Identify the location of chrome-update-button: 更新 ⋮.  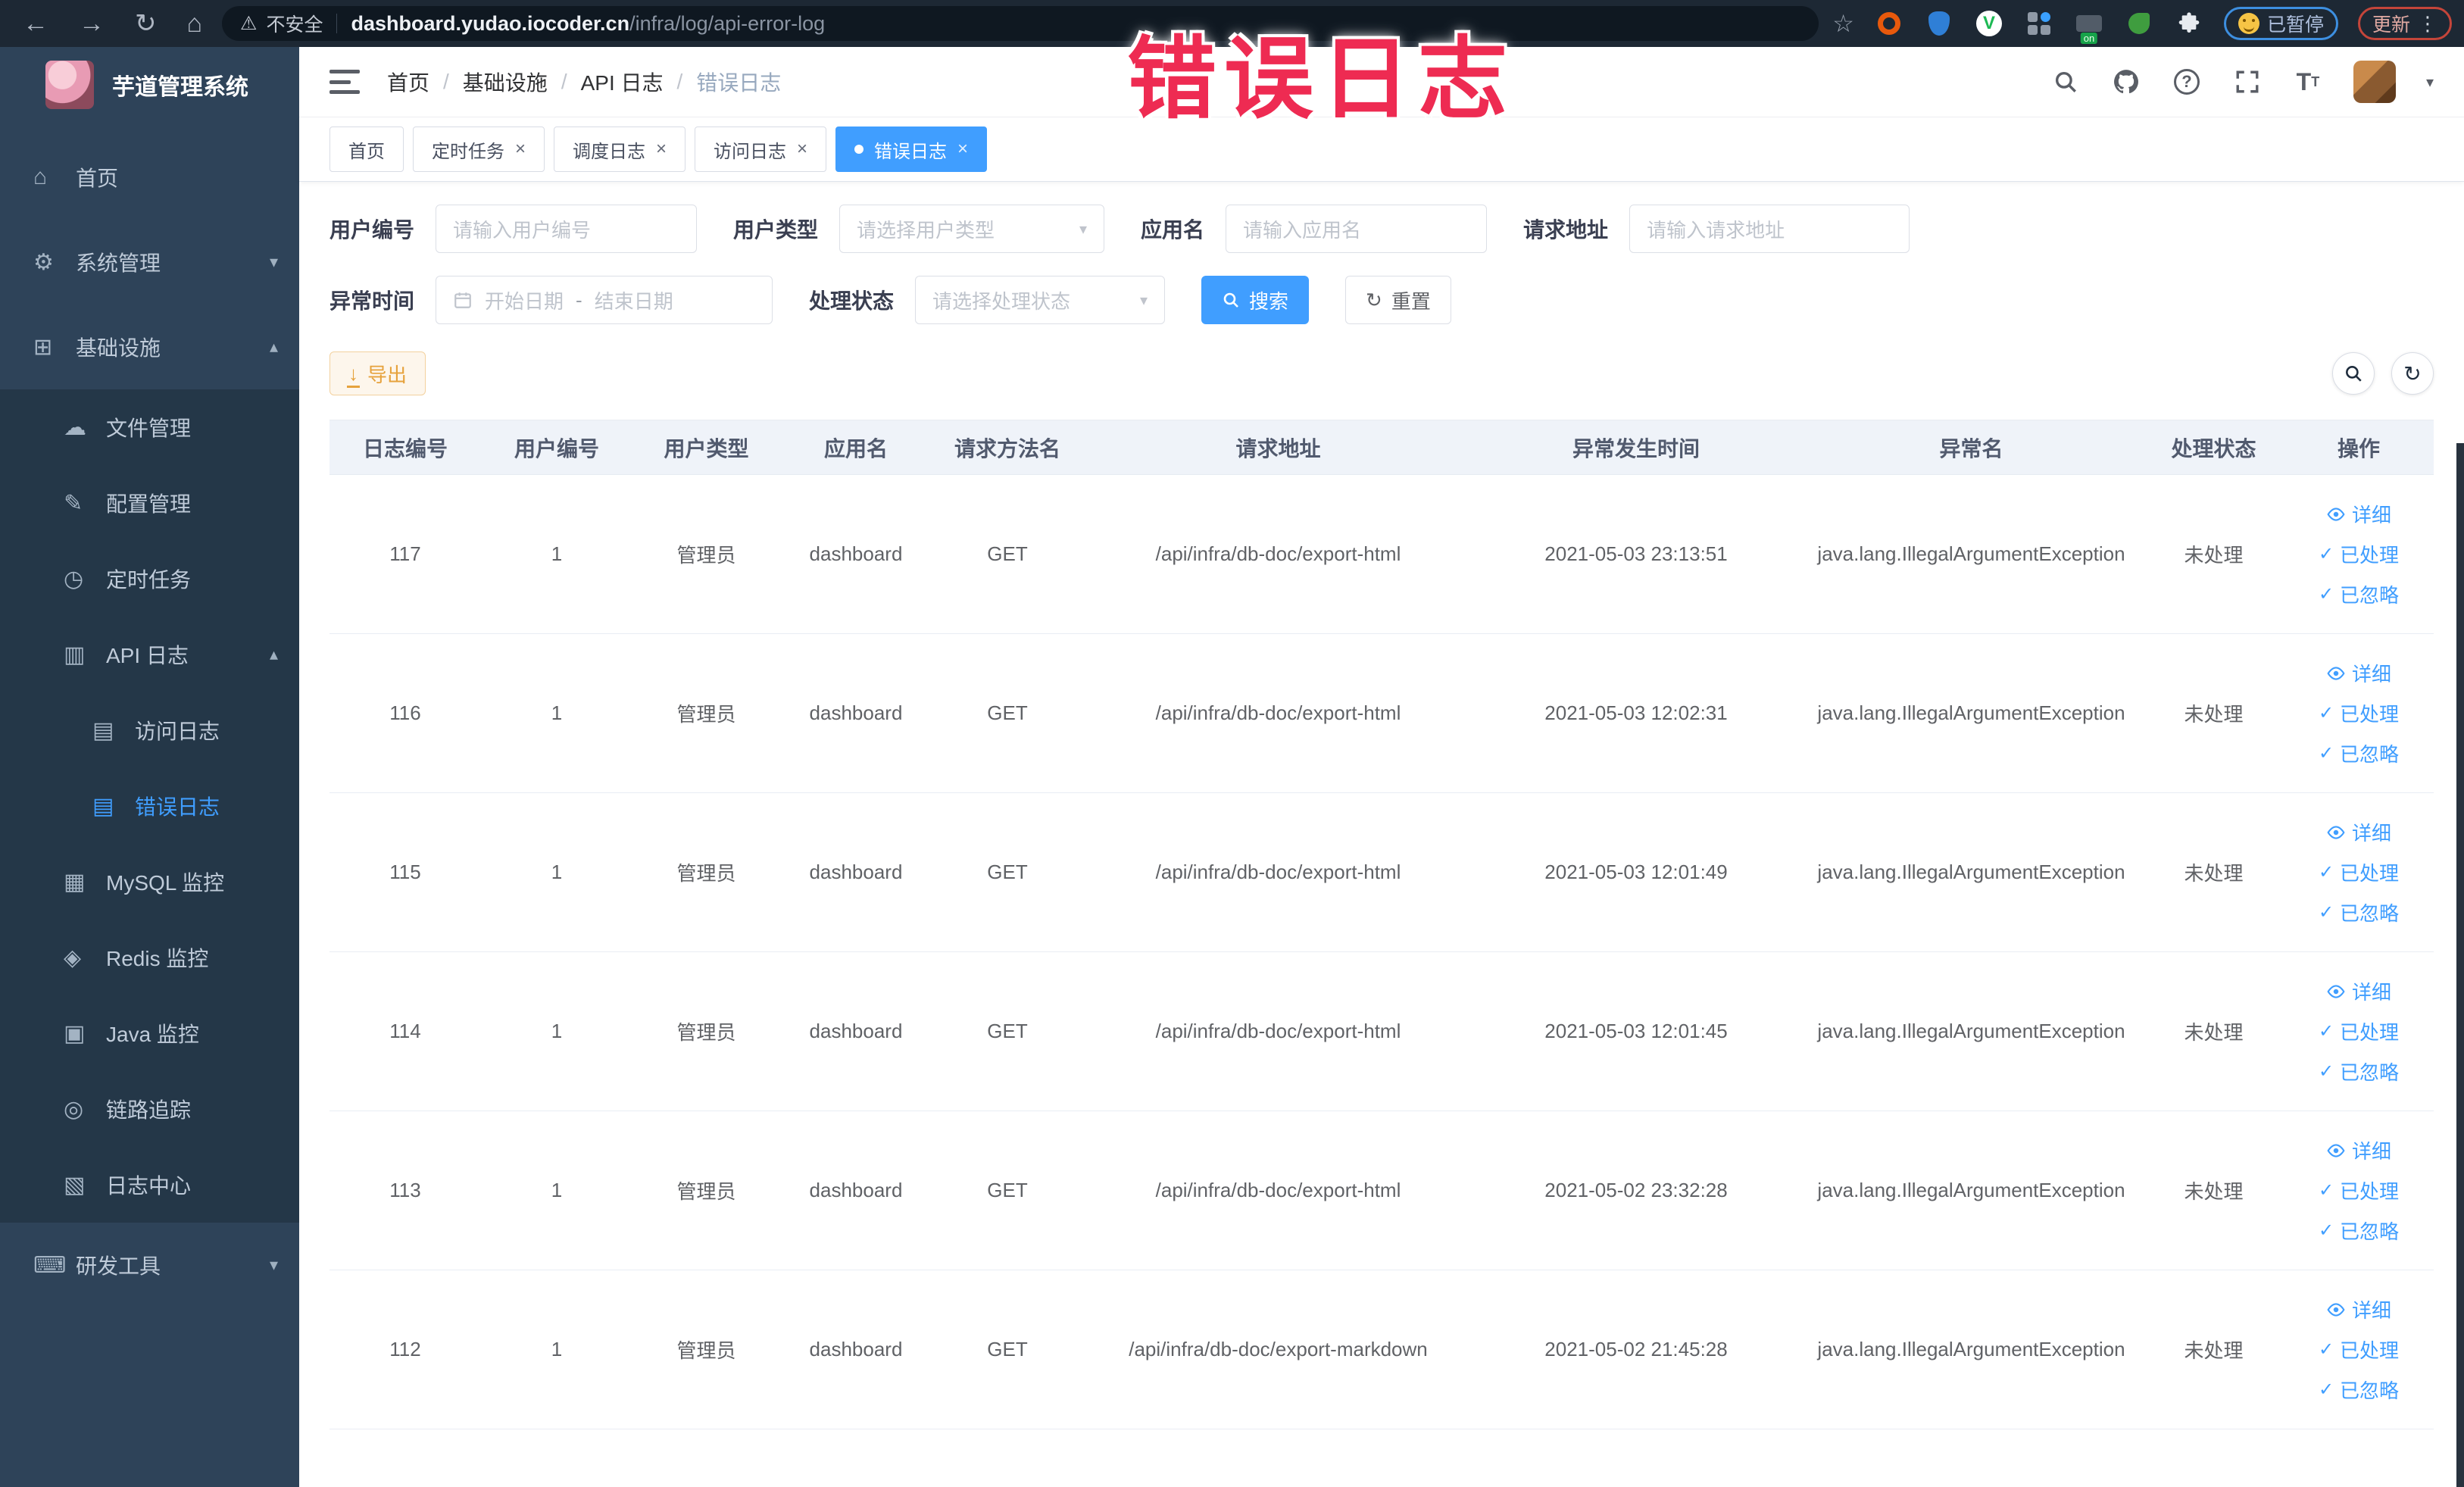
(2404, 23).